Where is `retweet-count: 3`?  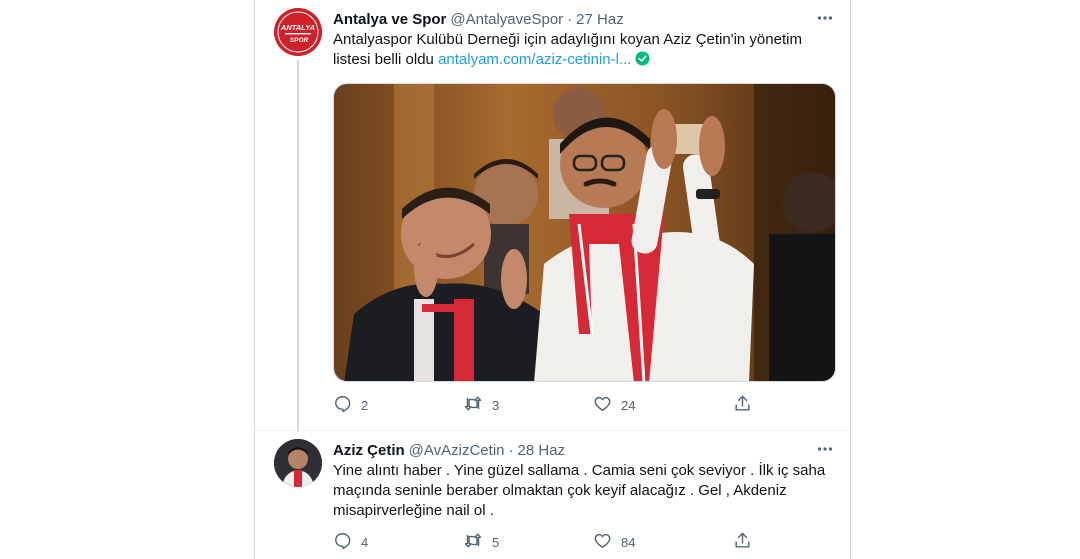
retweet-count: 3 is located at coordinates (496, 405).